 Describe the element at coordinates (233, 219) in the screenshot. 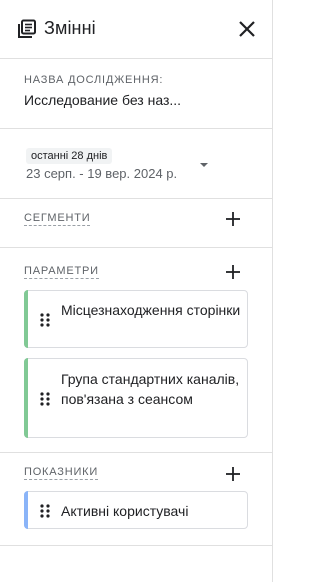

I see `add-segment-plus-icon` at that location.